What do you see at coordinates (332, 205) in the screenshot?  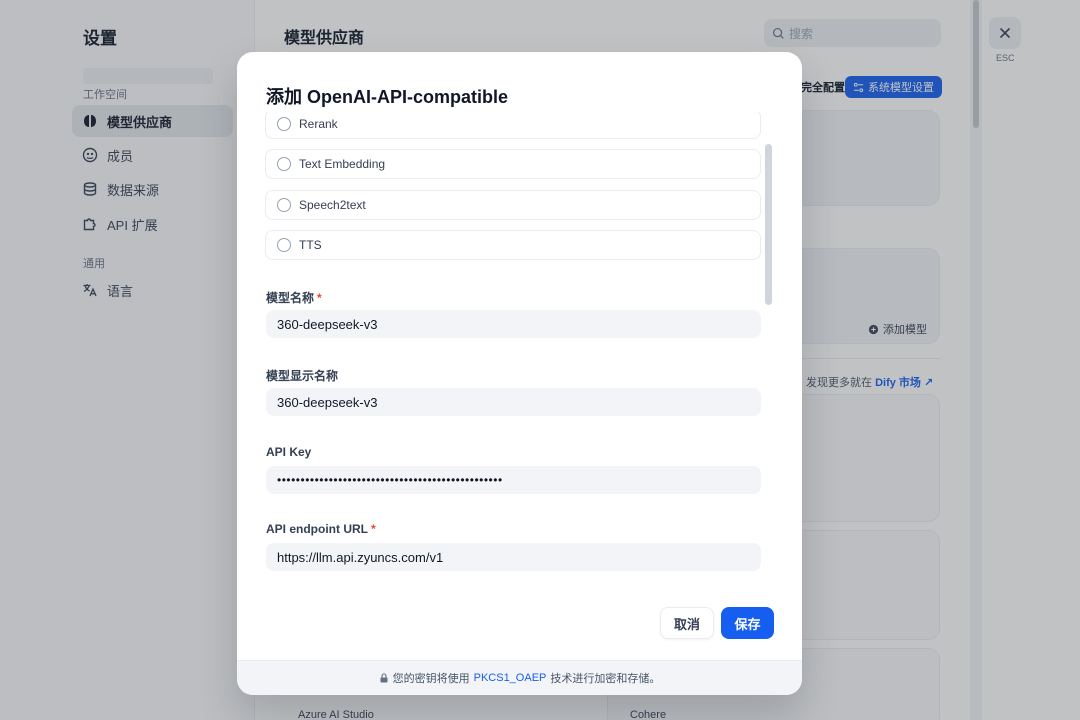 I see `option-label: Speech2text` at bounding box center [332, 205].